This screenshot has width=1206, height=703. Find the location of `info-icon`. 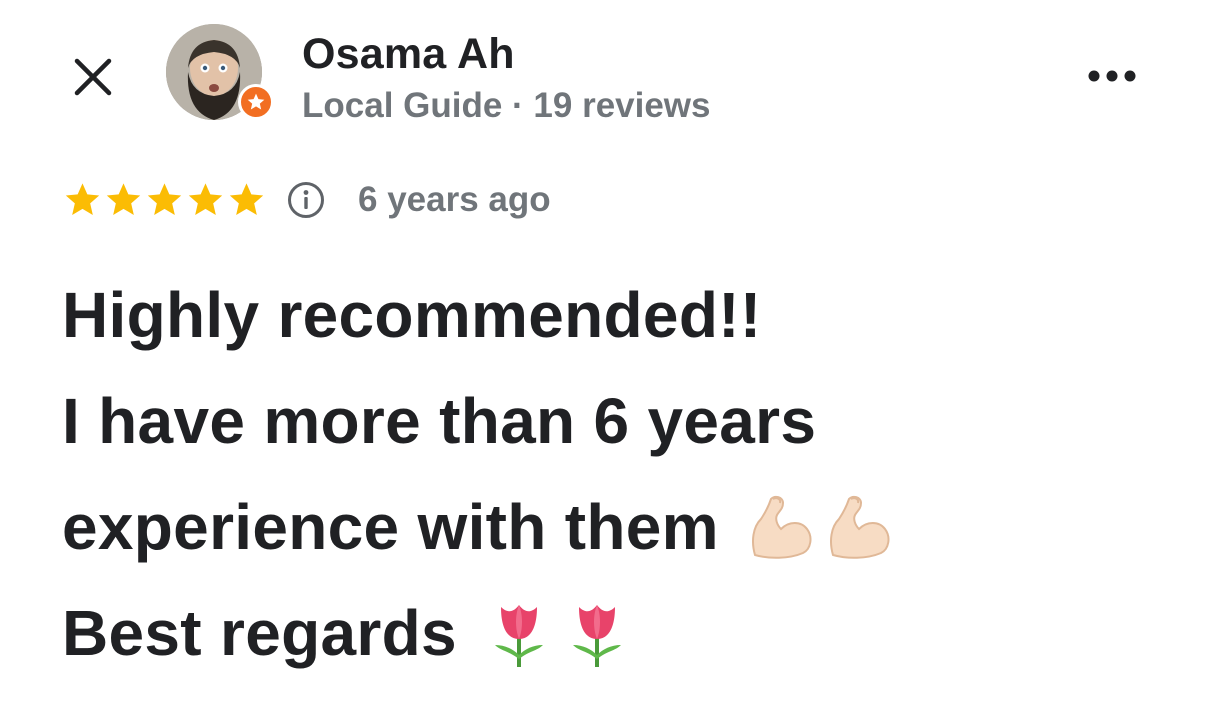

info-icon is located at coordinates (306, 200).